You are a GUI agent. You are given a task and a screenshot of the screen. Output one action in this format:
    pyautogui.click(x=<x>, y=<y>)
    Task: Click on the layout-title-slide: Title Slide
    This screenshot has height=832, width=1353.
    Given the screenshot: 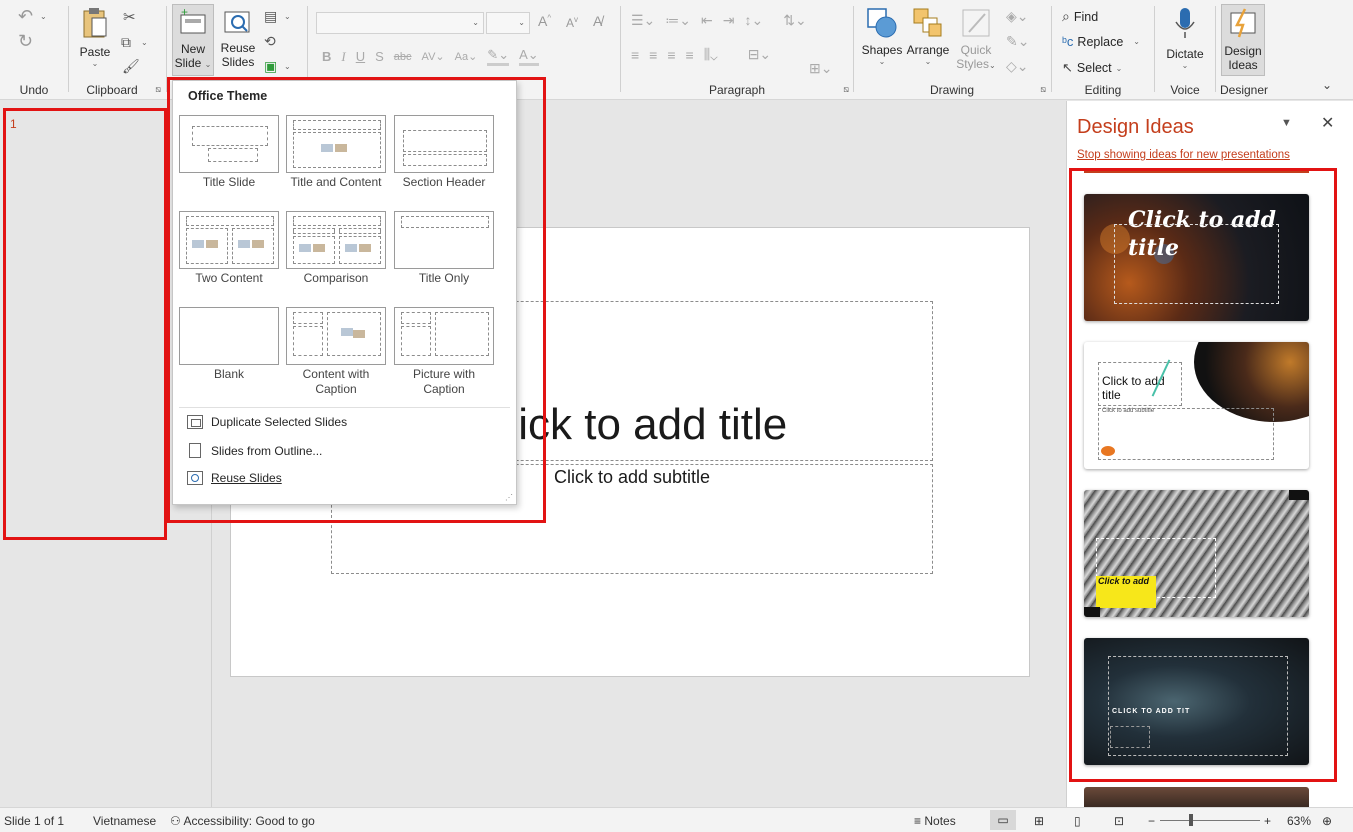 What is the action you would take?
    pyautogui.click(x=229, y=152)
    